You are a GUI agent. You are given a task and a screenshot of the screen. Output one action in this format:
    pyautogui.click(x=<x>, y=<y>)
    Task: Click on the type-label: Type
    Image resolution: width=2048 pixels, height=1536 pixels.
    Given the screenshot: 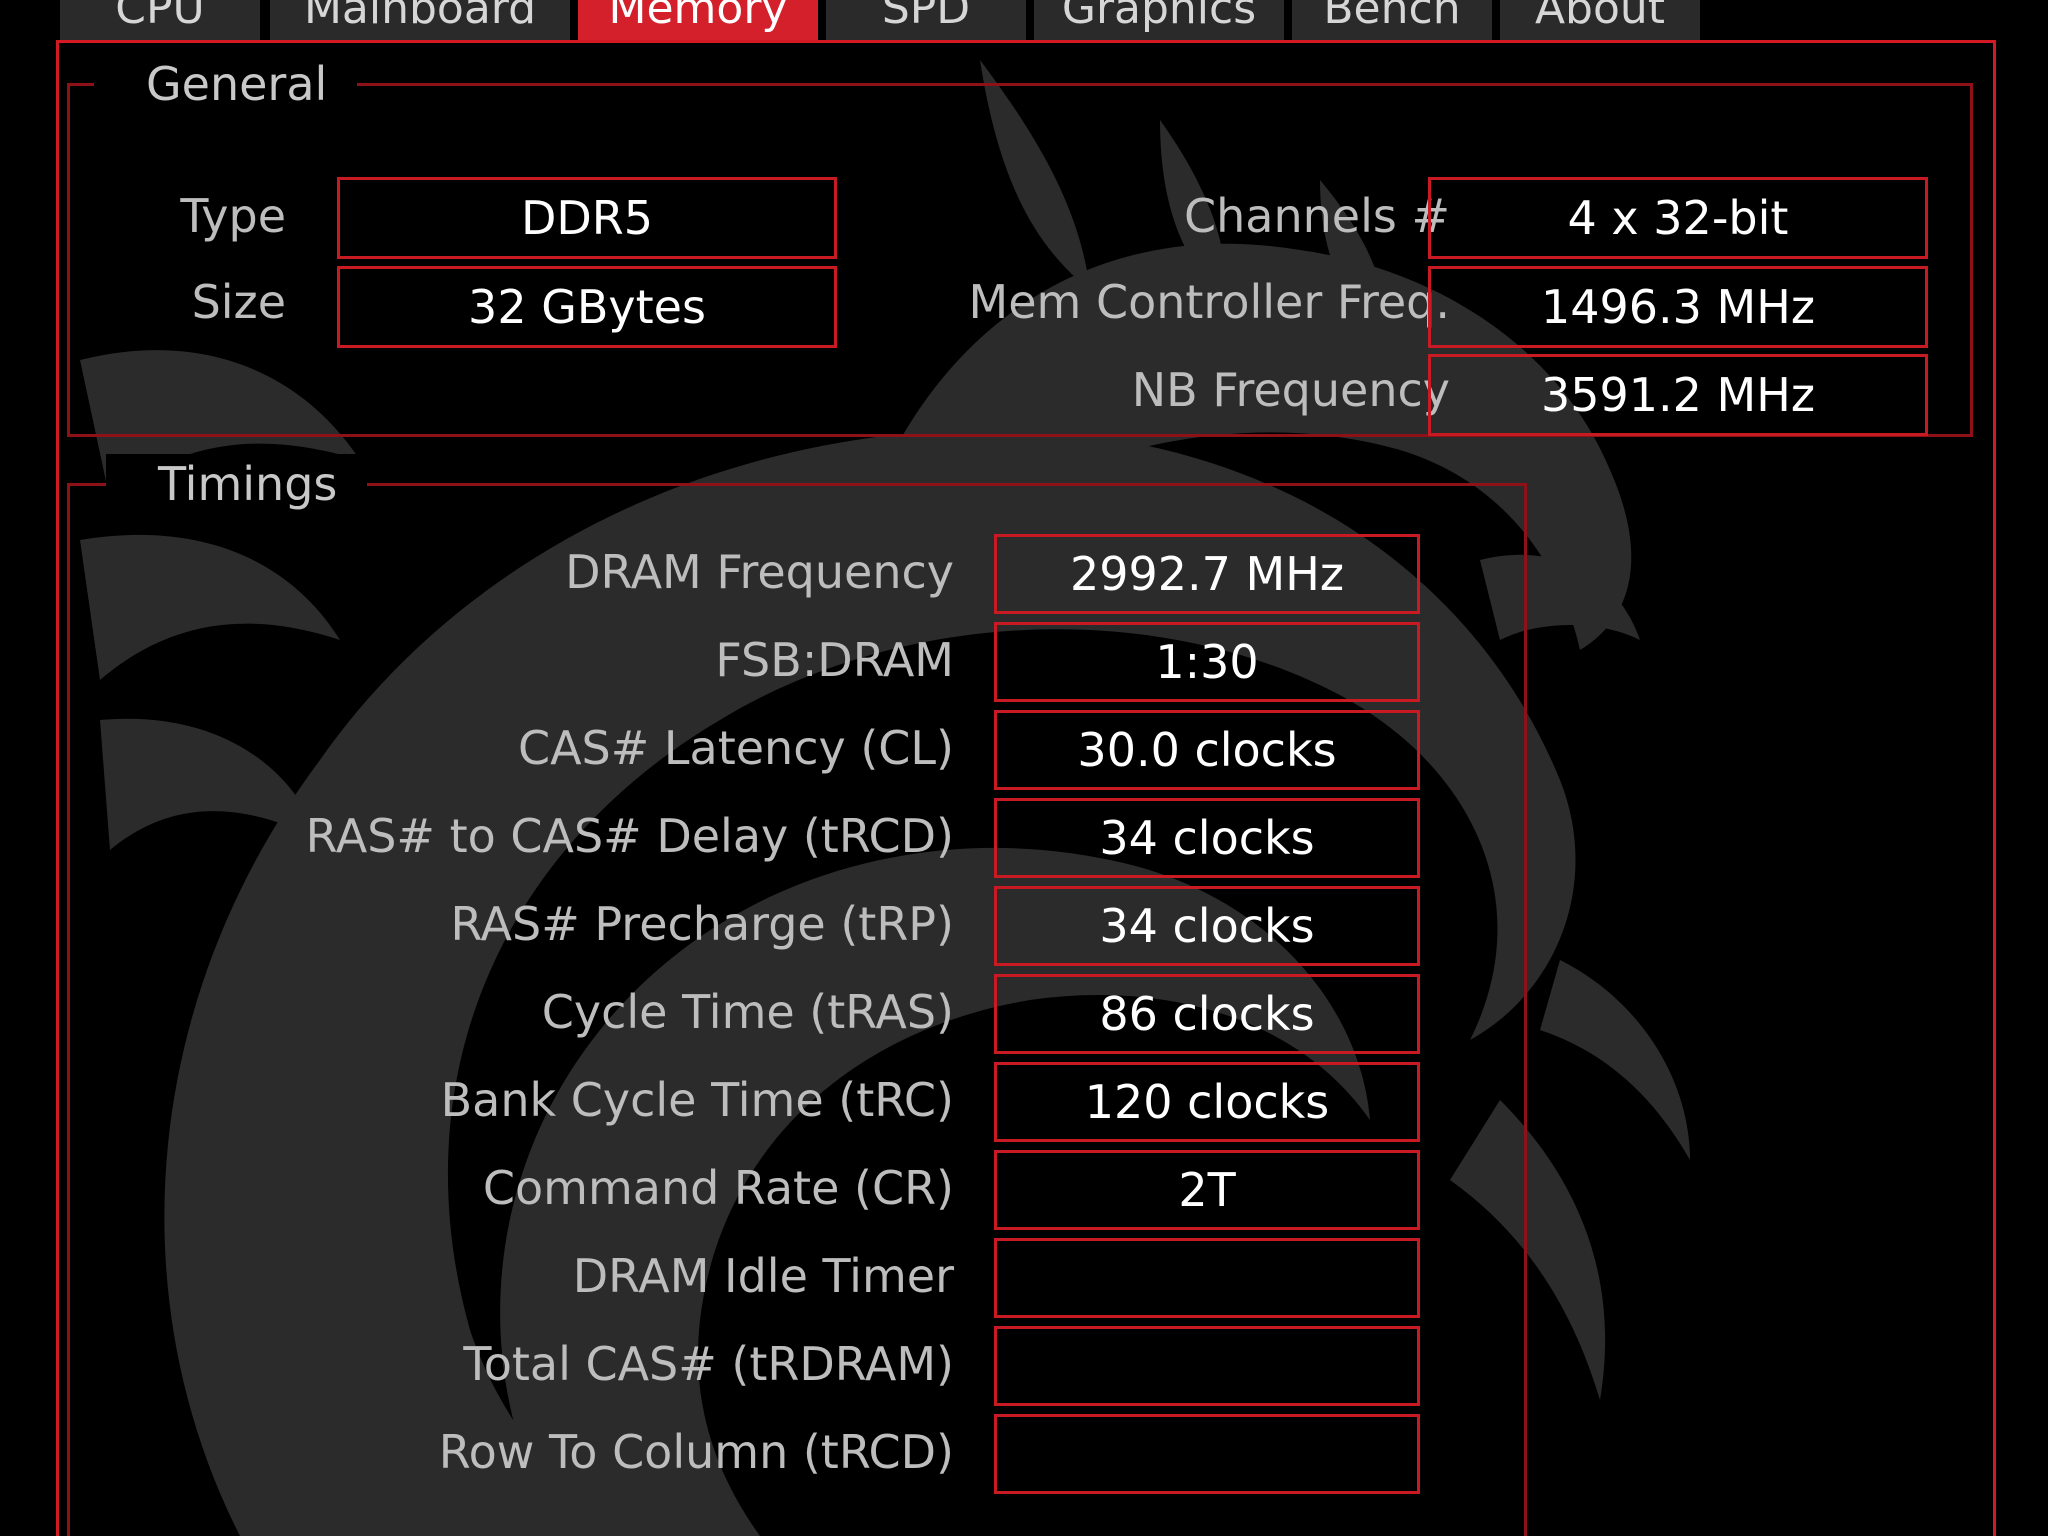 What is the action you would take?
    pyautogui.click(x=233, y=216)
    